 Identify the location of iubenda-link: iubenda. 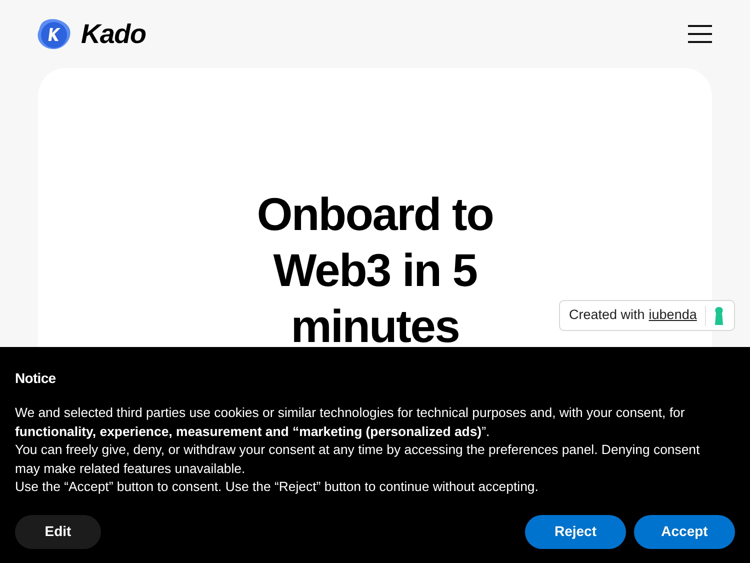
(672, 315).